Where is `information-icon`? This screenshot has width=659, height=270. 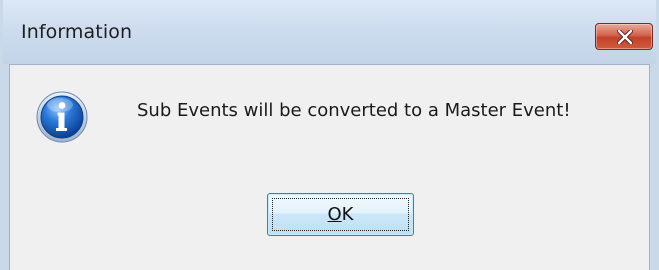 information-icon is located at coordinates (62, 117).